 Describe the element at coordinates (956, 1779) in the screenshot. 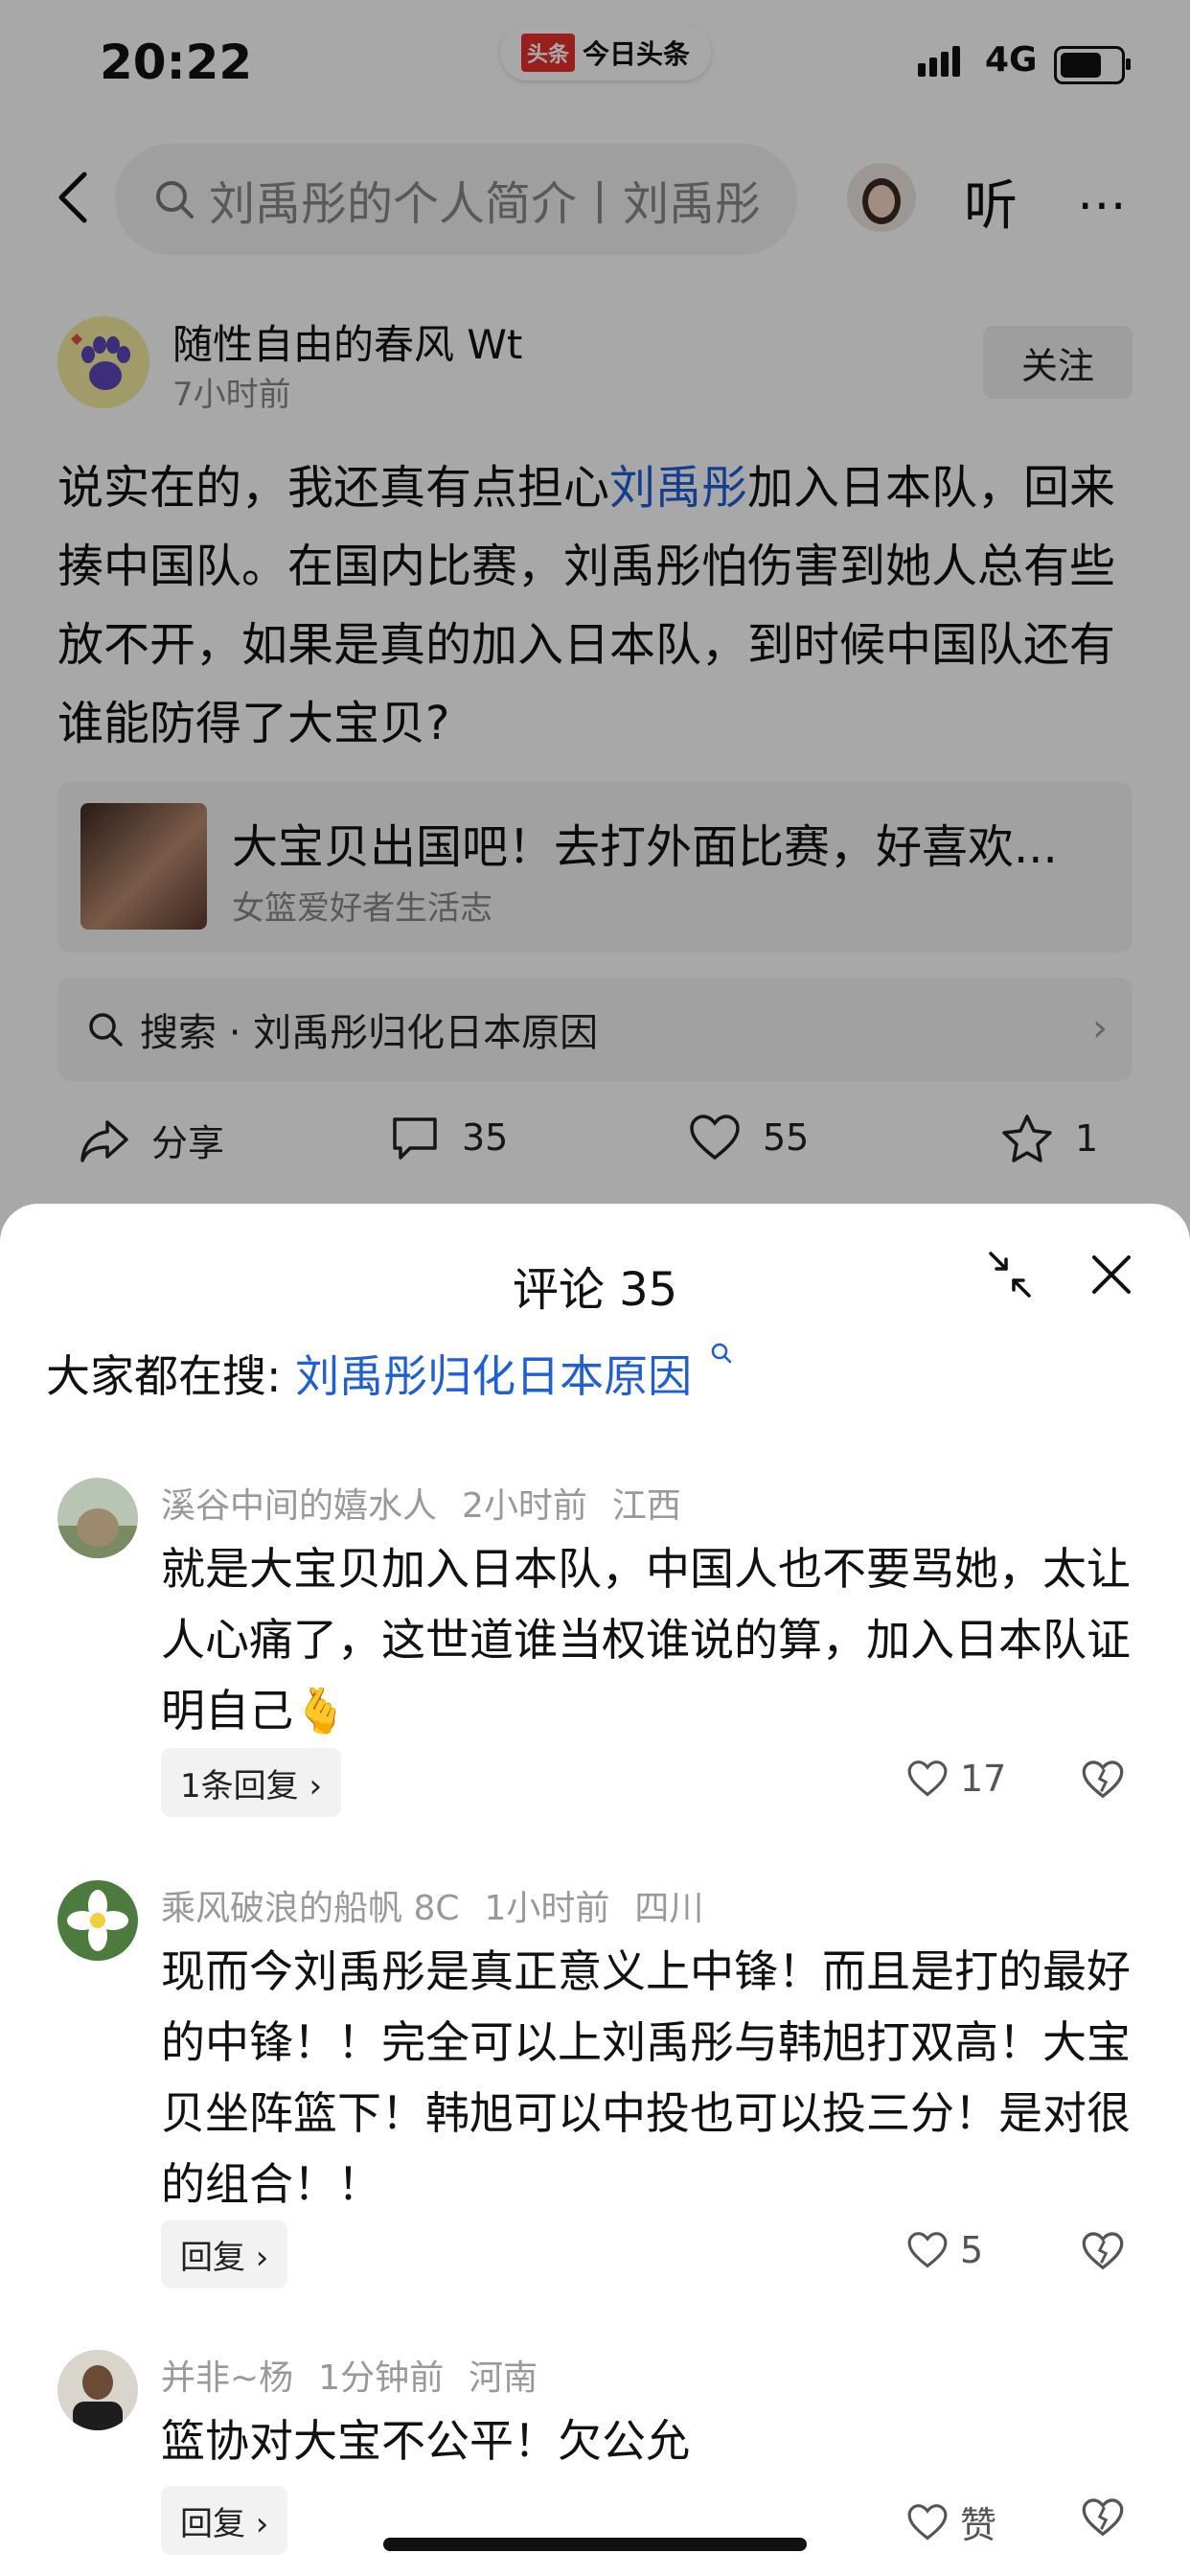

I see `comment-like-button: 17` at that location.